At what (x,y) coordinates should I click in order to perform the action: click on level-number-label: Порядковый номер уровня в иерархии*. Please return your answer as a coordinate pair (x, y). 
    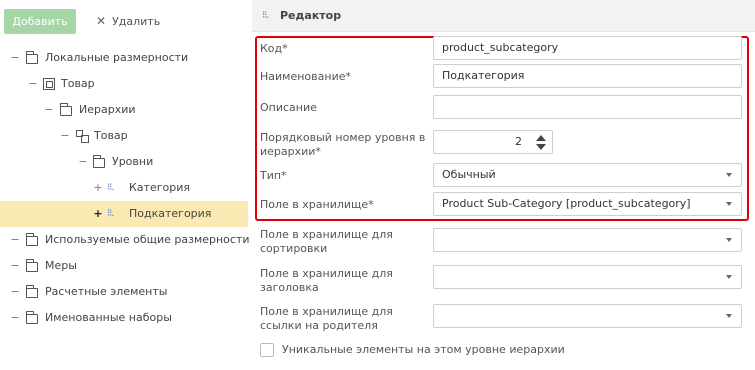
    Looking at the image, I should click on (343, 144).